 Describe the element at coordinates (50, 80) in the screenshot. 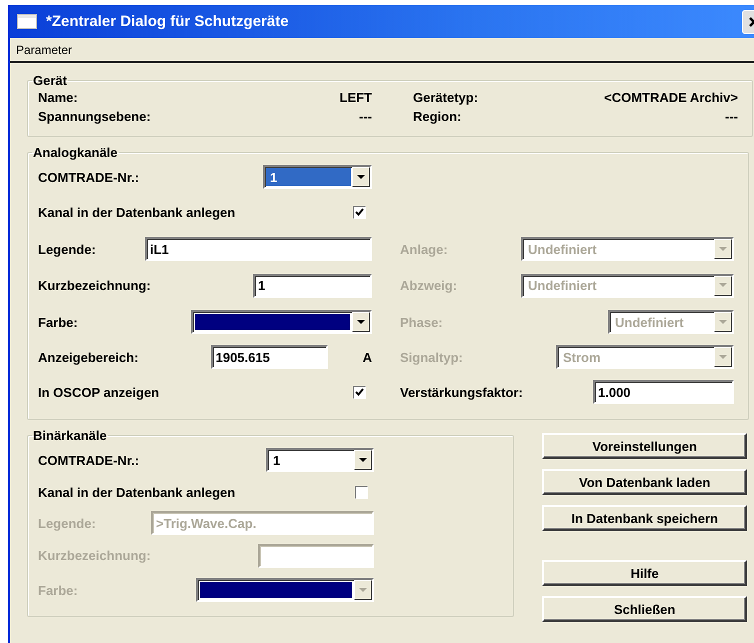

I see `group-title: Gerät` at that location.